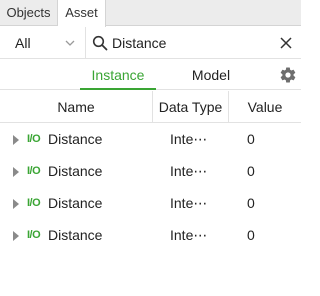 This screenshot has width=320, height=296. I want to click on tab-objects: Objects, so click(29, 13).